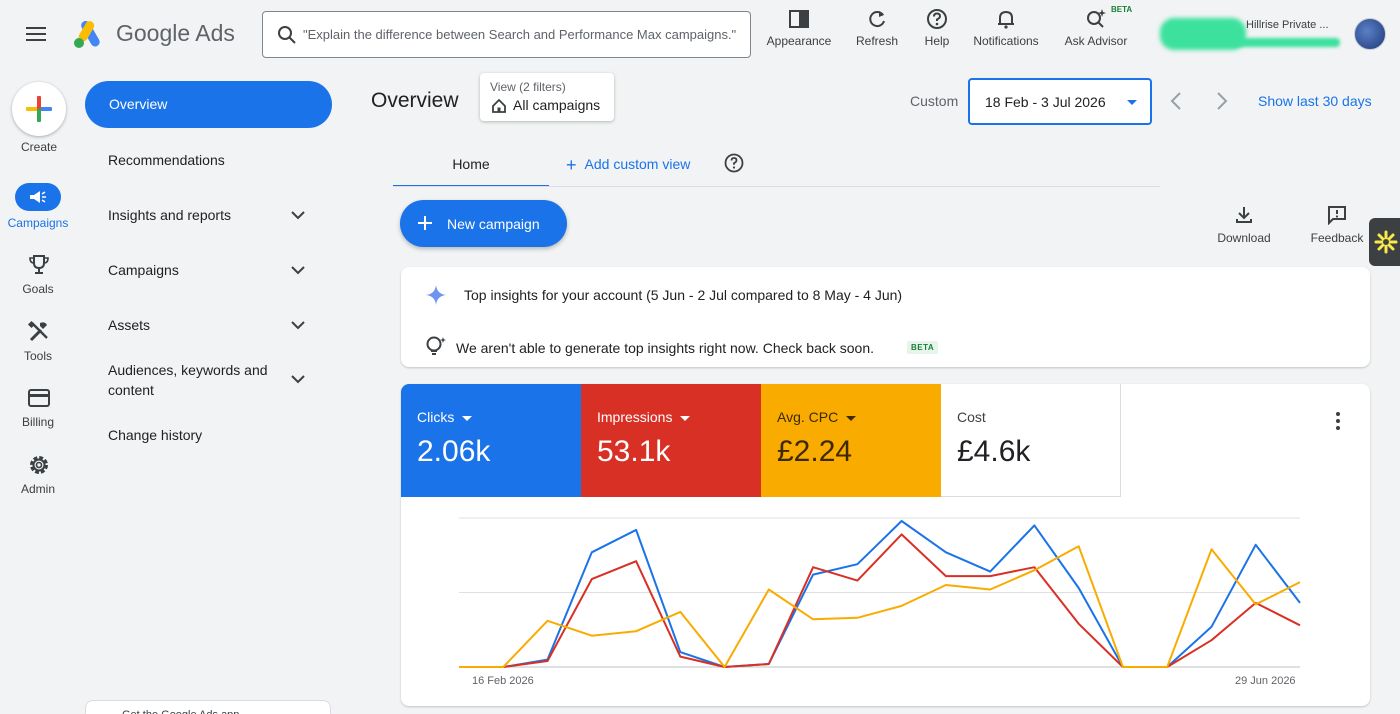  Describe the element at coordinates (1176, 101) in the screenshot. I see `chevron-left-icon` at that location.